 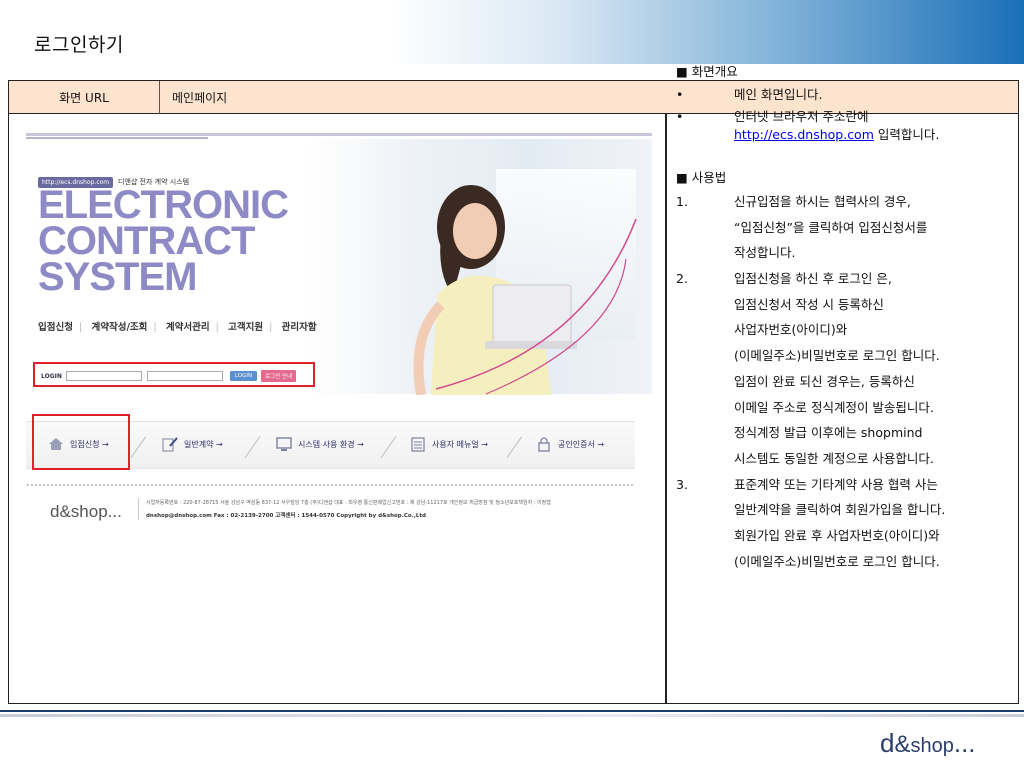 I want to click on title-line-2: CONTRACT, so click(x=146, y=241).